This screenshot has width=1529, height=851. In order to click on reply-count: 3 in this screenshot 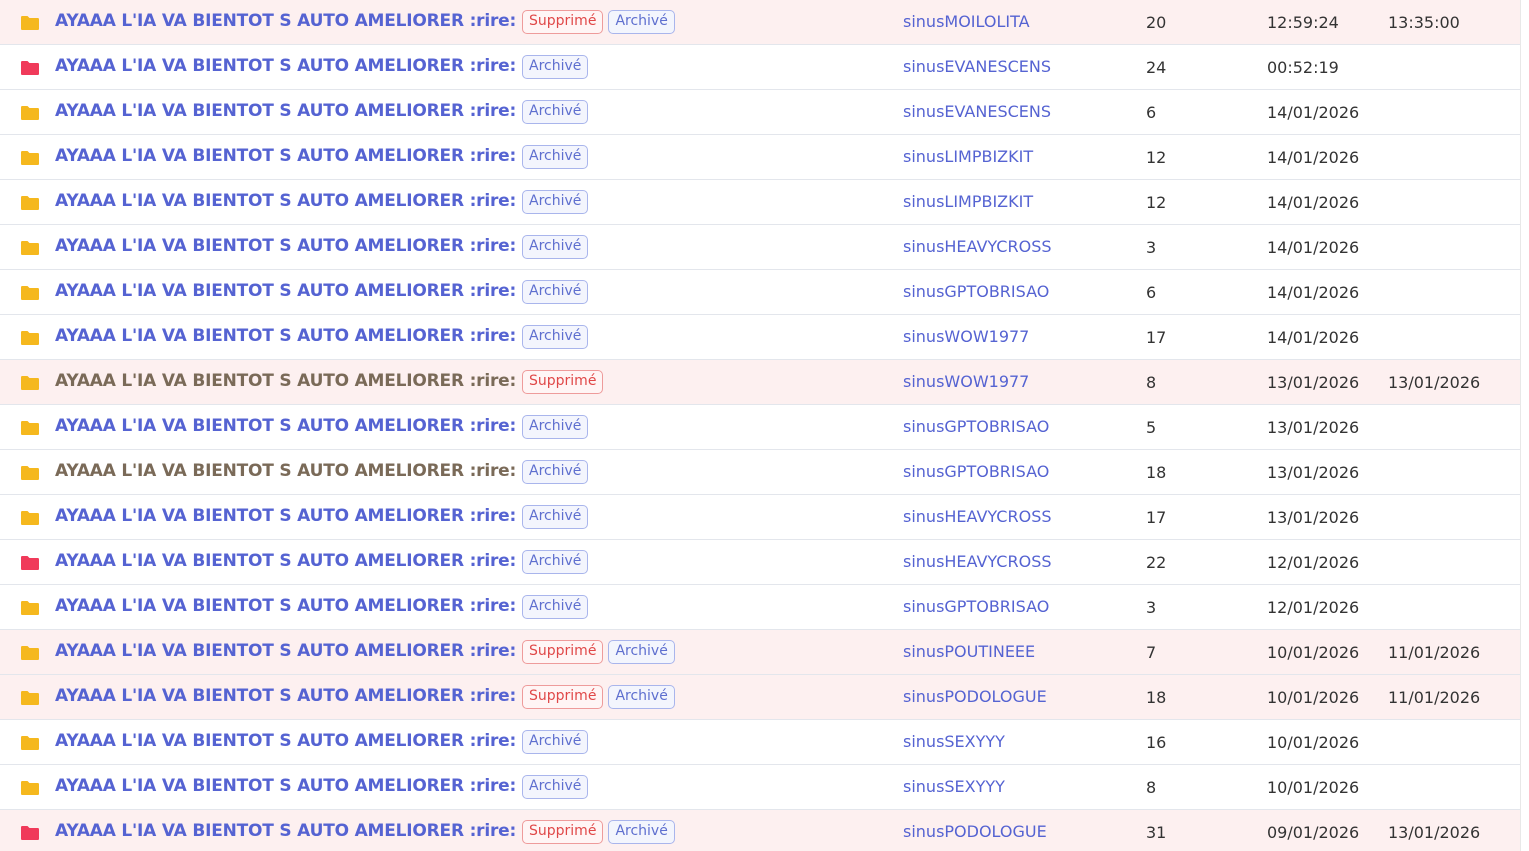, I will do `click(1151, 607)`.